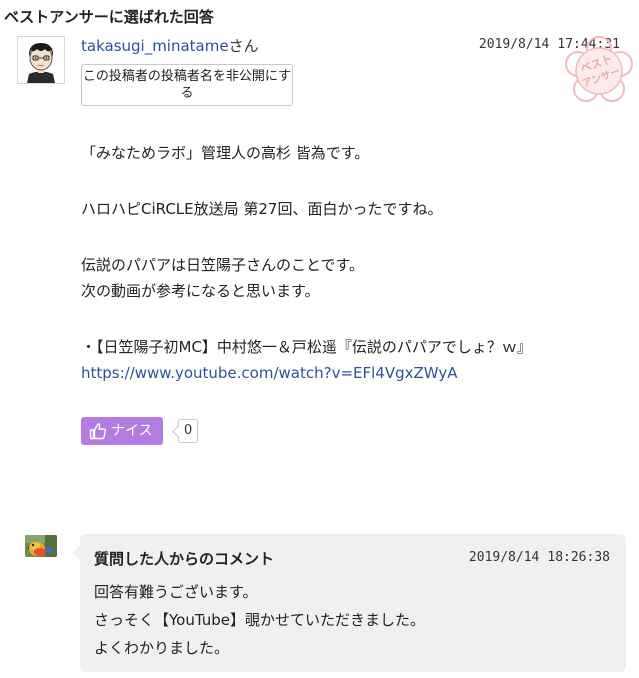 The image size is (639, 678). What do you see at coordinates (188, 431) in the screenshot?
I see `nice-count: 0` at bounding box center [188, 431].